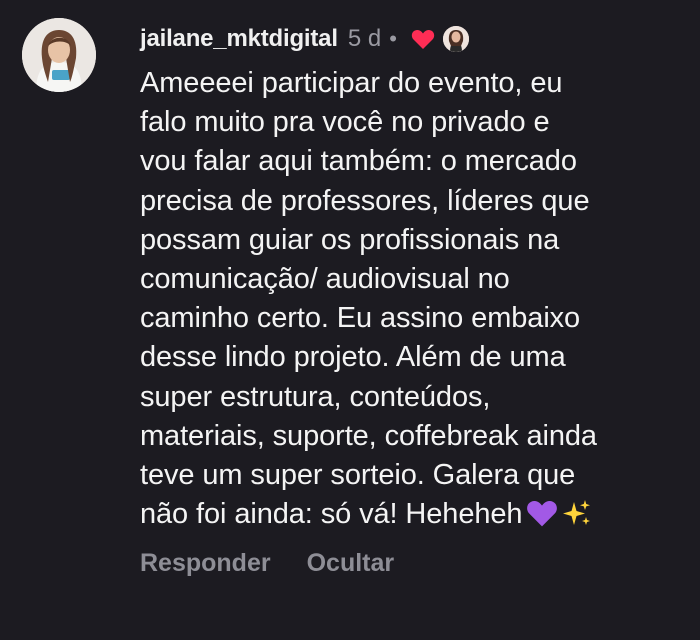  What do you see at coordinates (325, 279) in the screenshot?
I see `comment-line: comunicação/ audiovisual no` at bounding box center [325, 279].